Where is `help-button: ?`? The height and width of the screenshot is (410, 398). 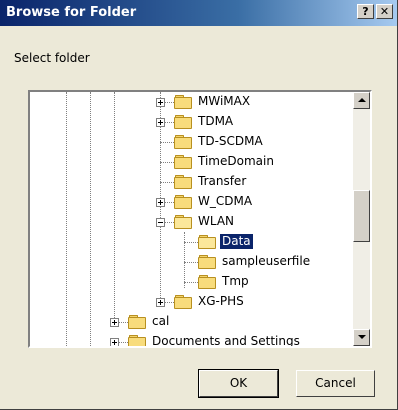
help-button: ? is located at coordinates (365, 11).